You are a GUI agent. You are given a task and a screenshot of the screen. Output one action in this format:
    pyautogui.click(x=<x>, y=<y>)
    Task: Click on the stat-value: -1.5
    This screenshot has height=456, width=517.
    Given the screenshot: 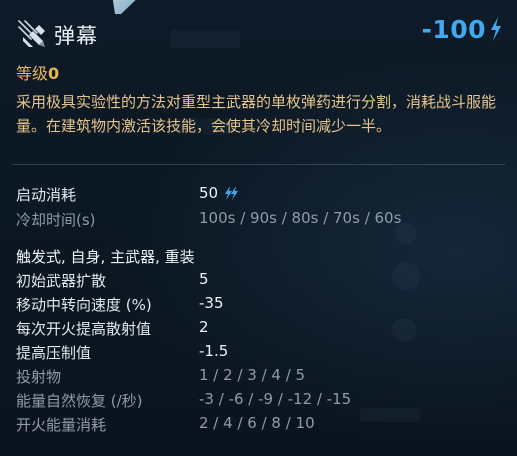 What is the action you would take?
    pyautogui.click(x=214, y=351)
    